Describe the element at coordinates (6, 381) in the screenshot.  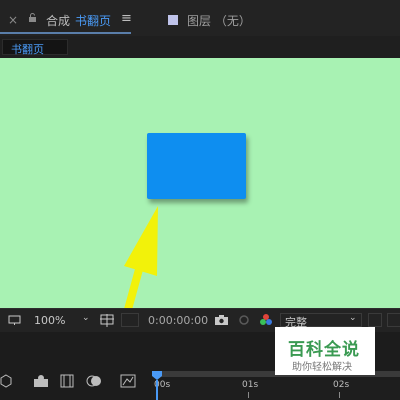
I see `solo-cube-icon` at that location.